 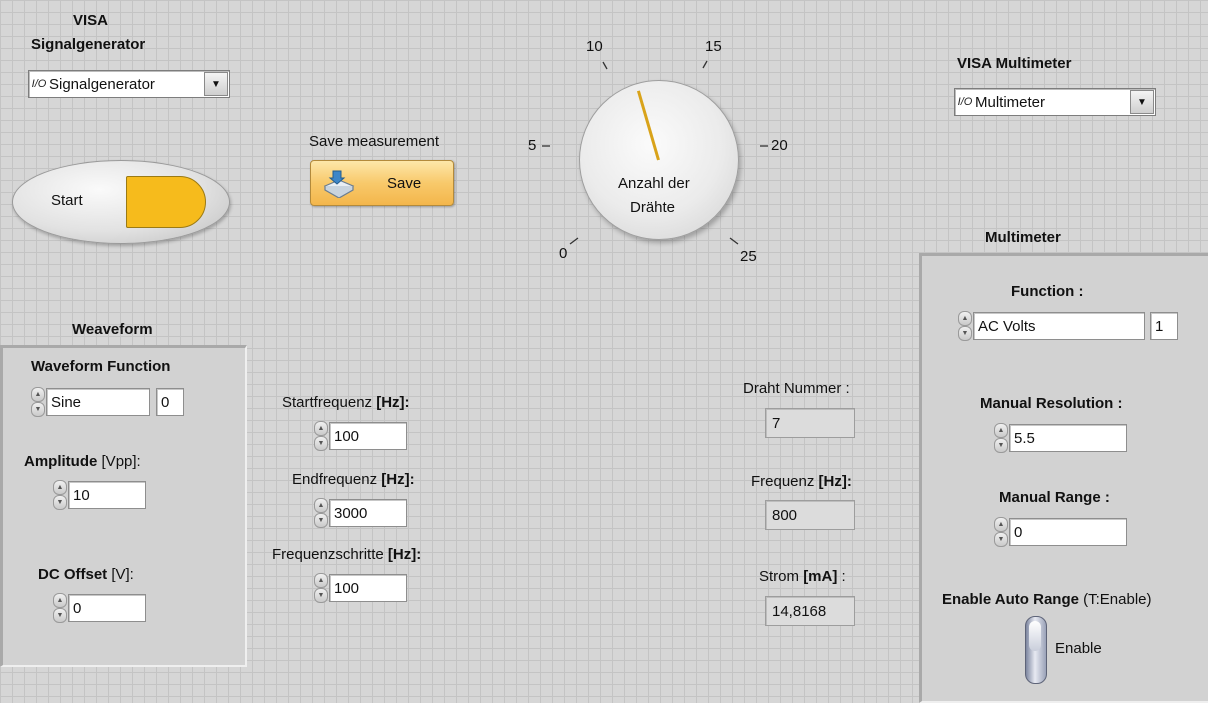 I want to click on amplitude-label: Amplitude [Vpp]:, so click(x=82, y=461).